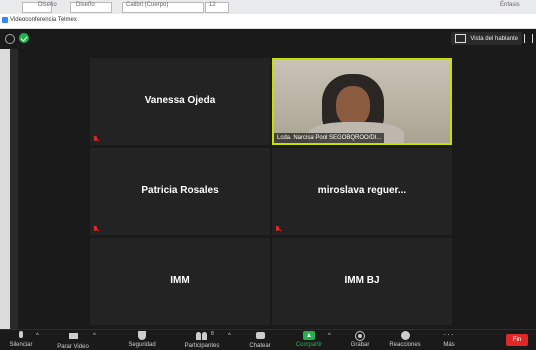 This screenshot has height=350, width=536. I want to click on more-dots-icon: ···, so click(449, 334).